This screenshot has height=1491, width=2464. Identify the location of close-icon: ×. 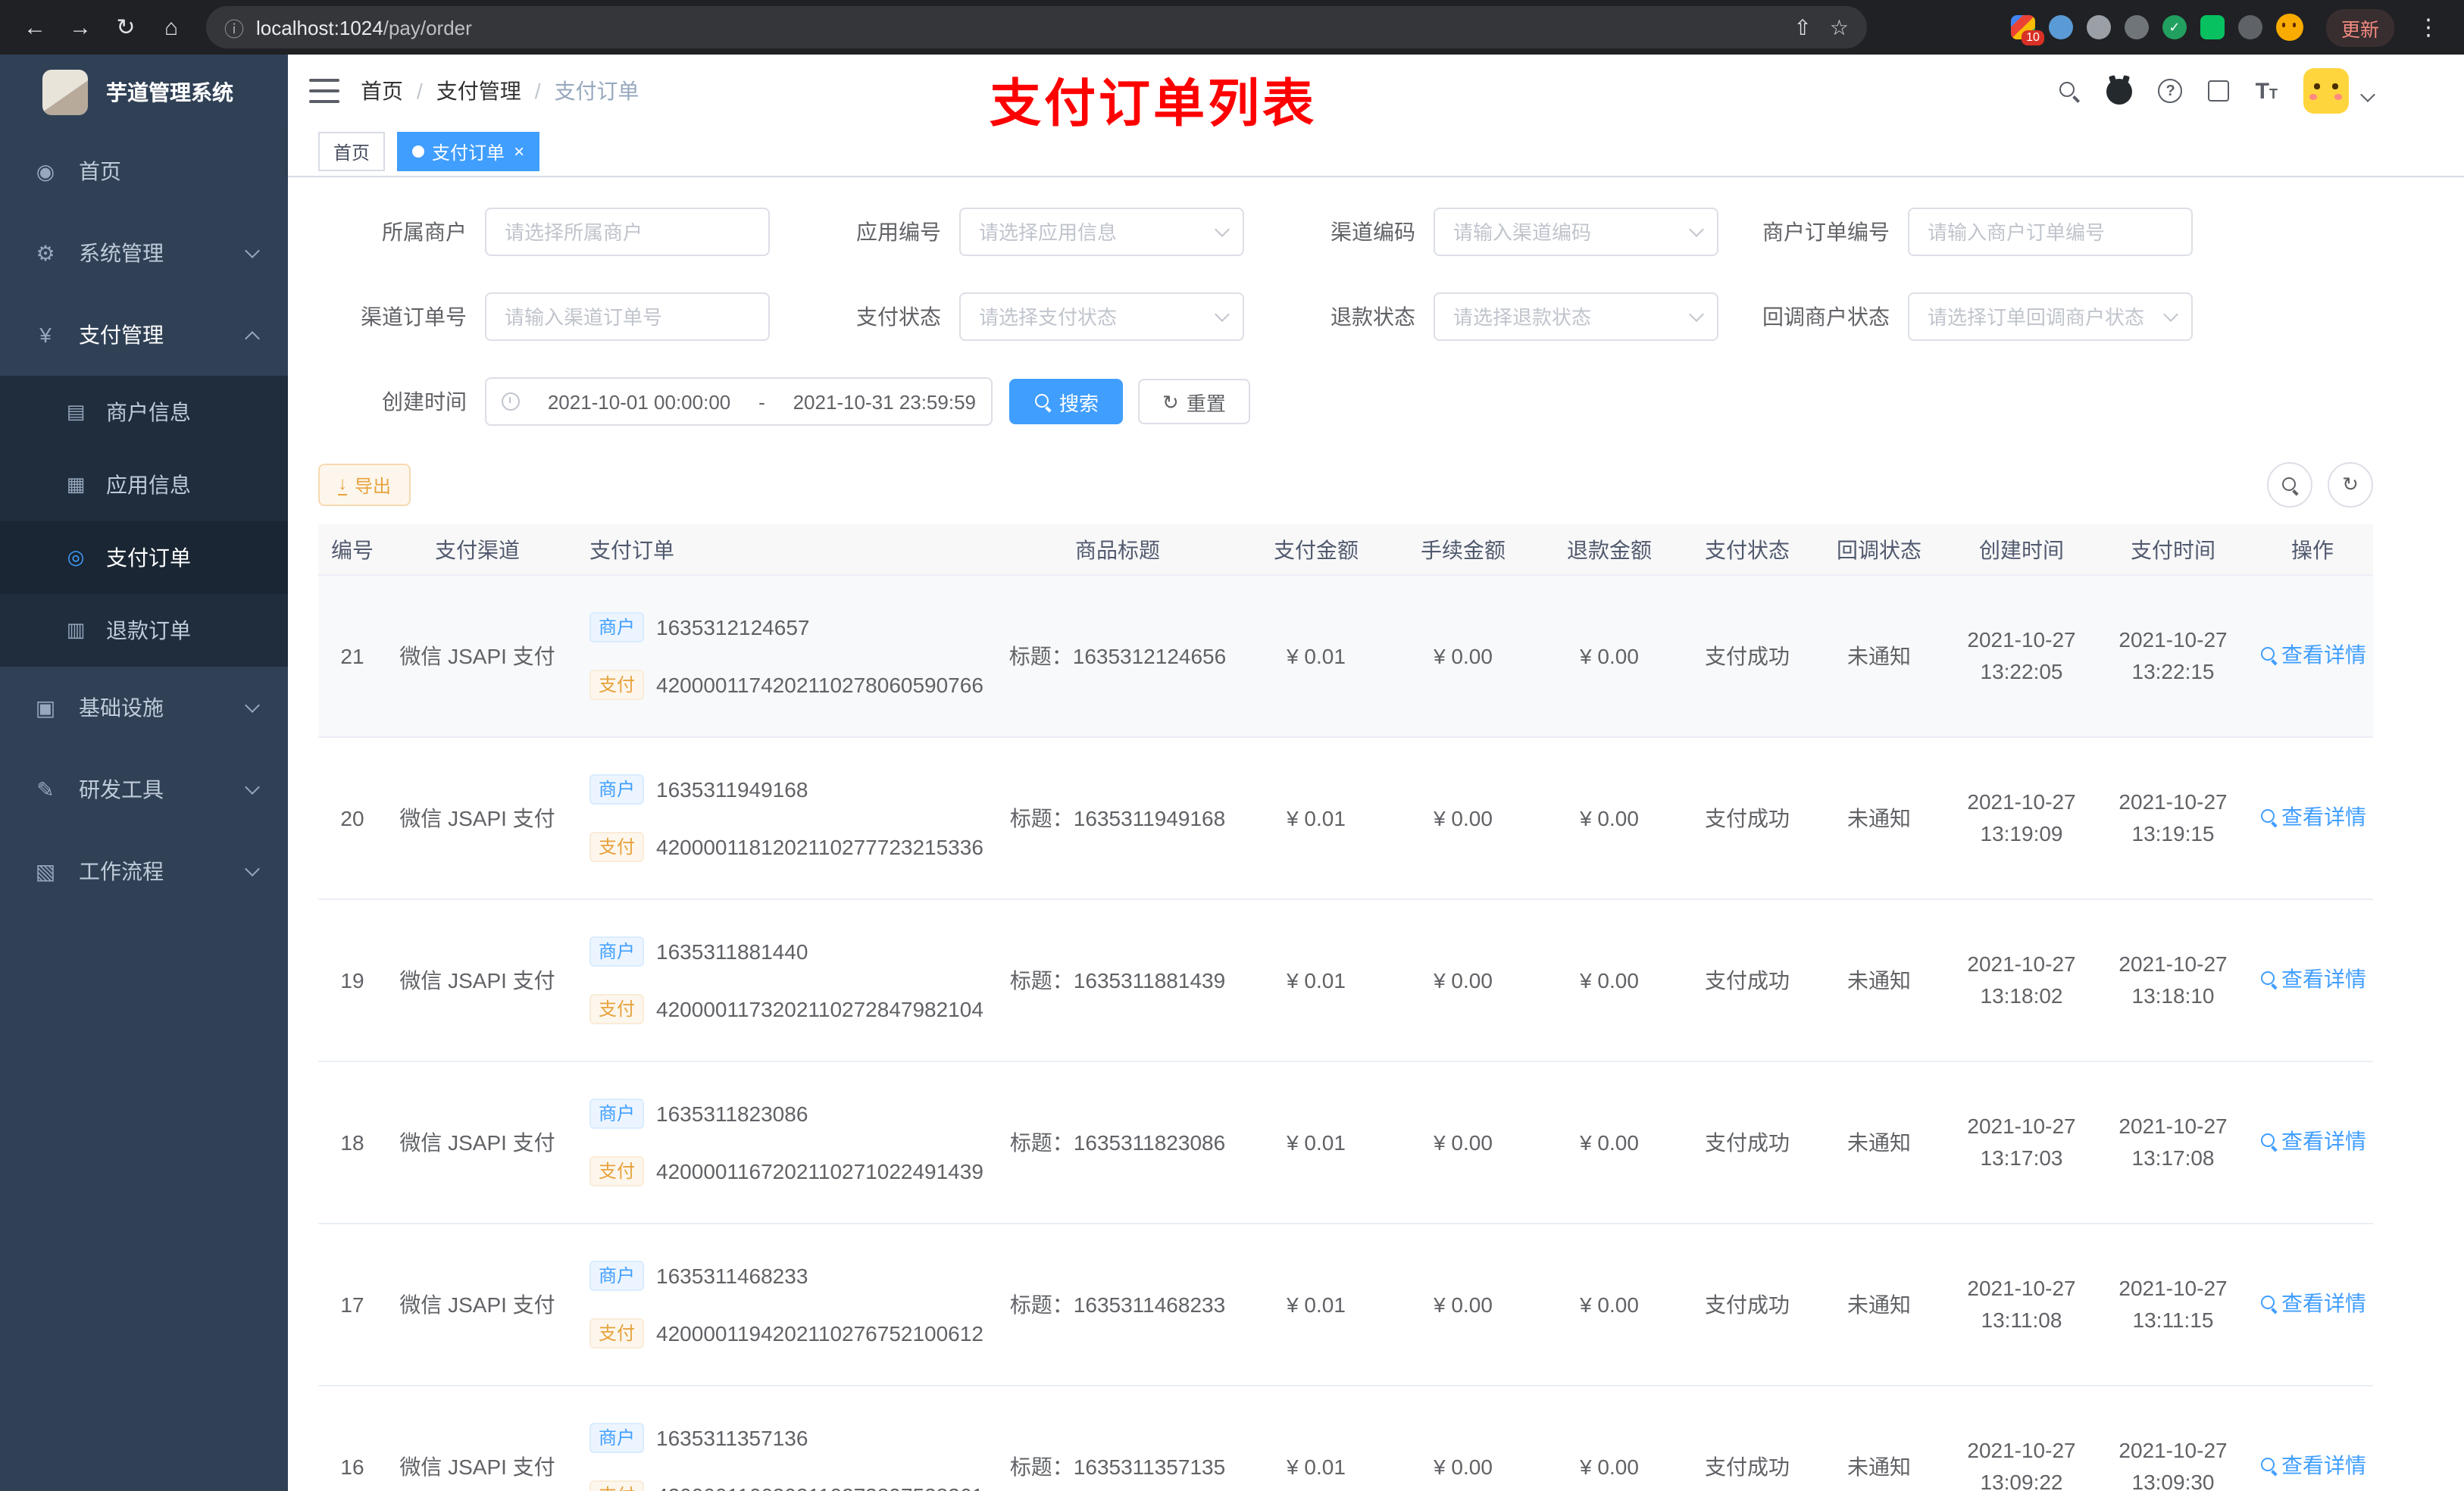
(519, 151).